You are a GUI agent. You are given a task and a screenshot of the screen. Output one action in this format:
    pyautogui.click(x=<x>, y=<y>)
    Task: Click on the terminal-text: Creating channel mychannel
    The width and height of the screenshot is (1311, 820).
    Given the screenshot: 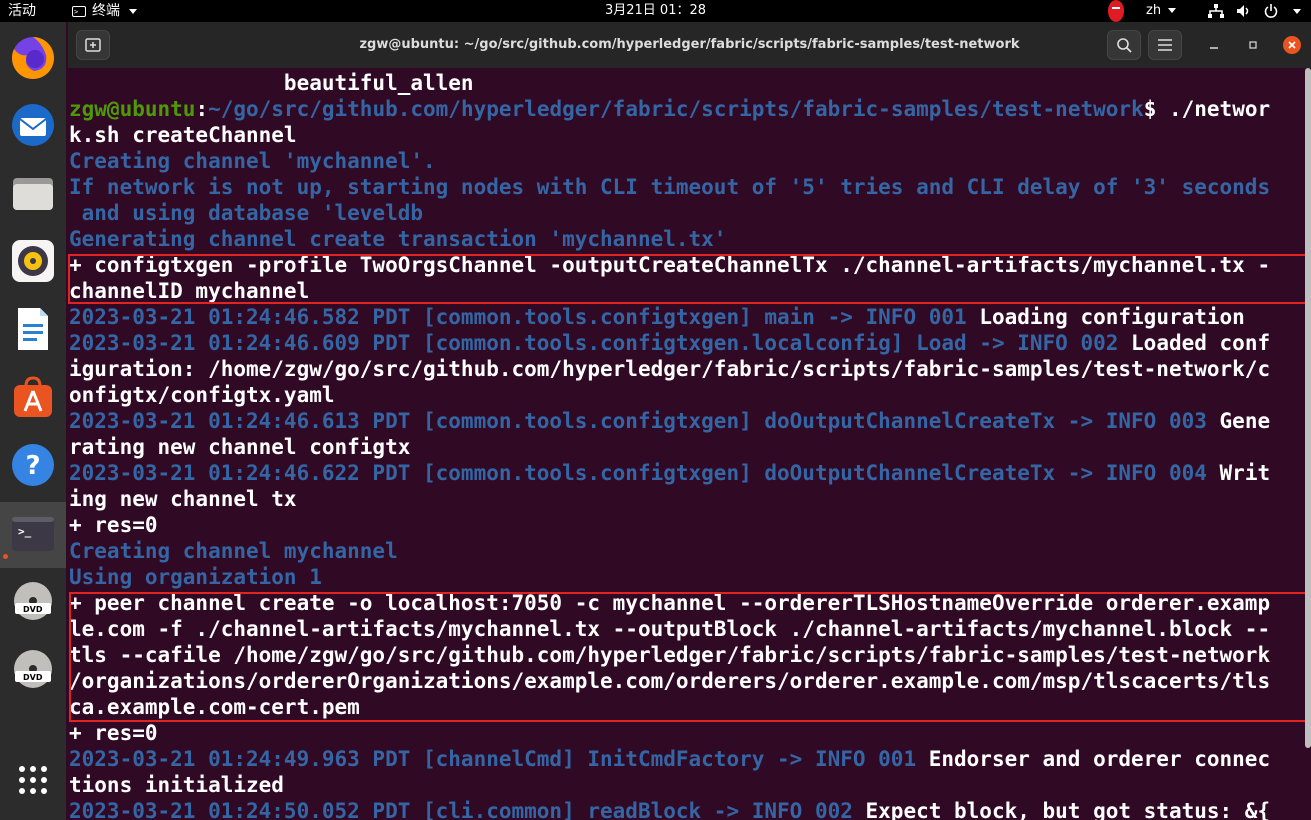 What is the action you would take?
    pyautogui.click(x=233, y=551)
    